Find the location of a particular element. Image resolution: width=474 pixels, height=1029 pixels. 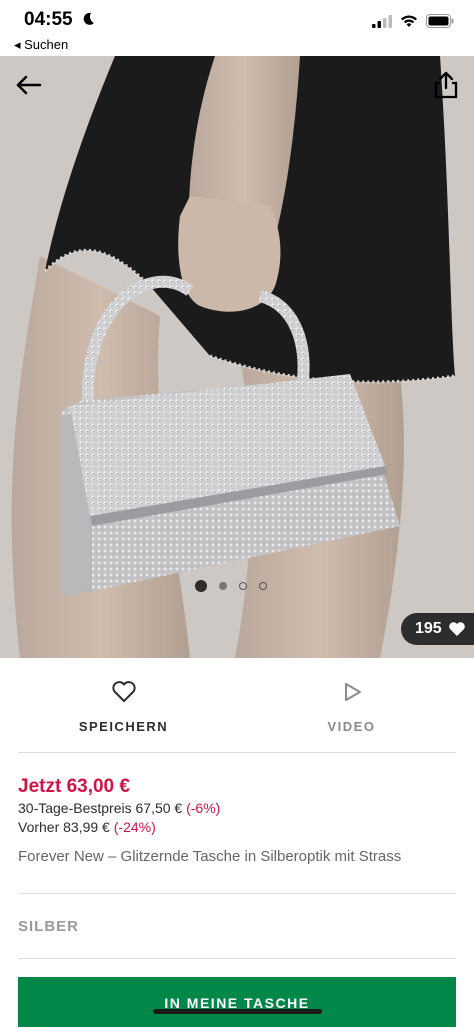

battery-icon is located at coordinates (440, 21).